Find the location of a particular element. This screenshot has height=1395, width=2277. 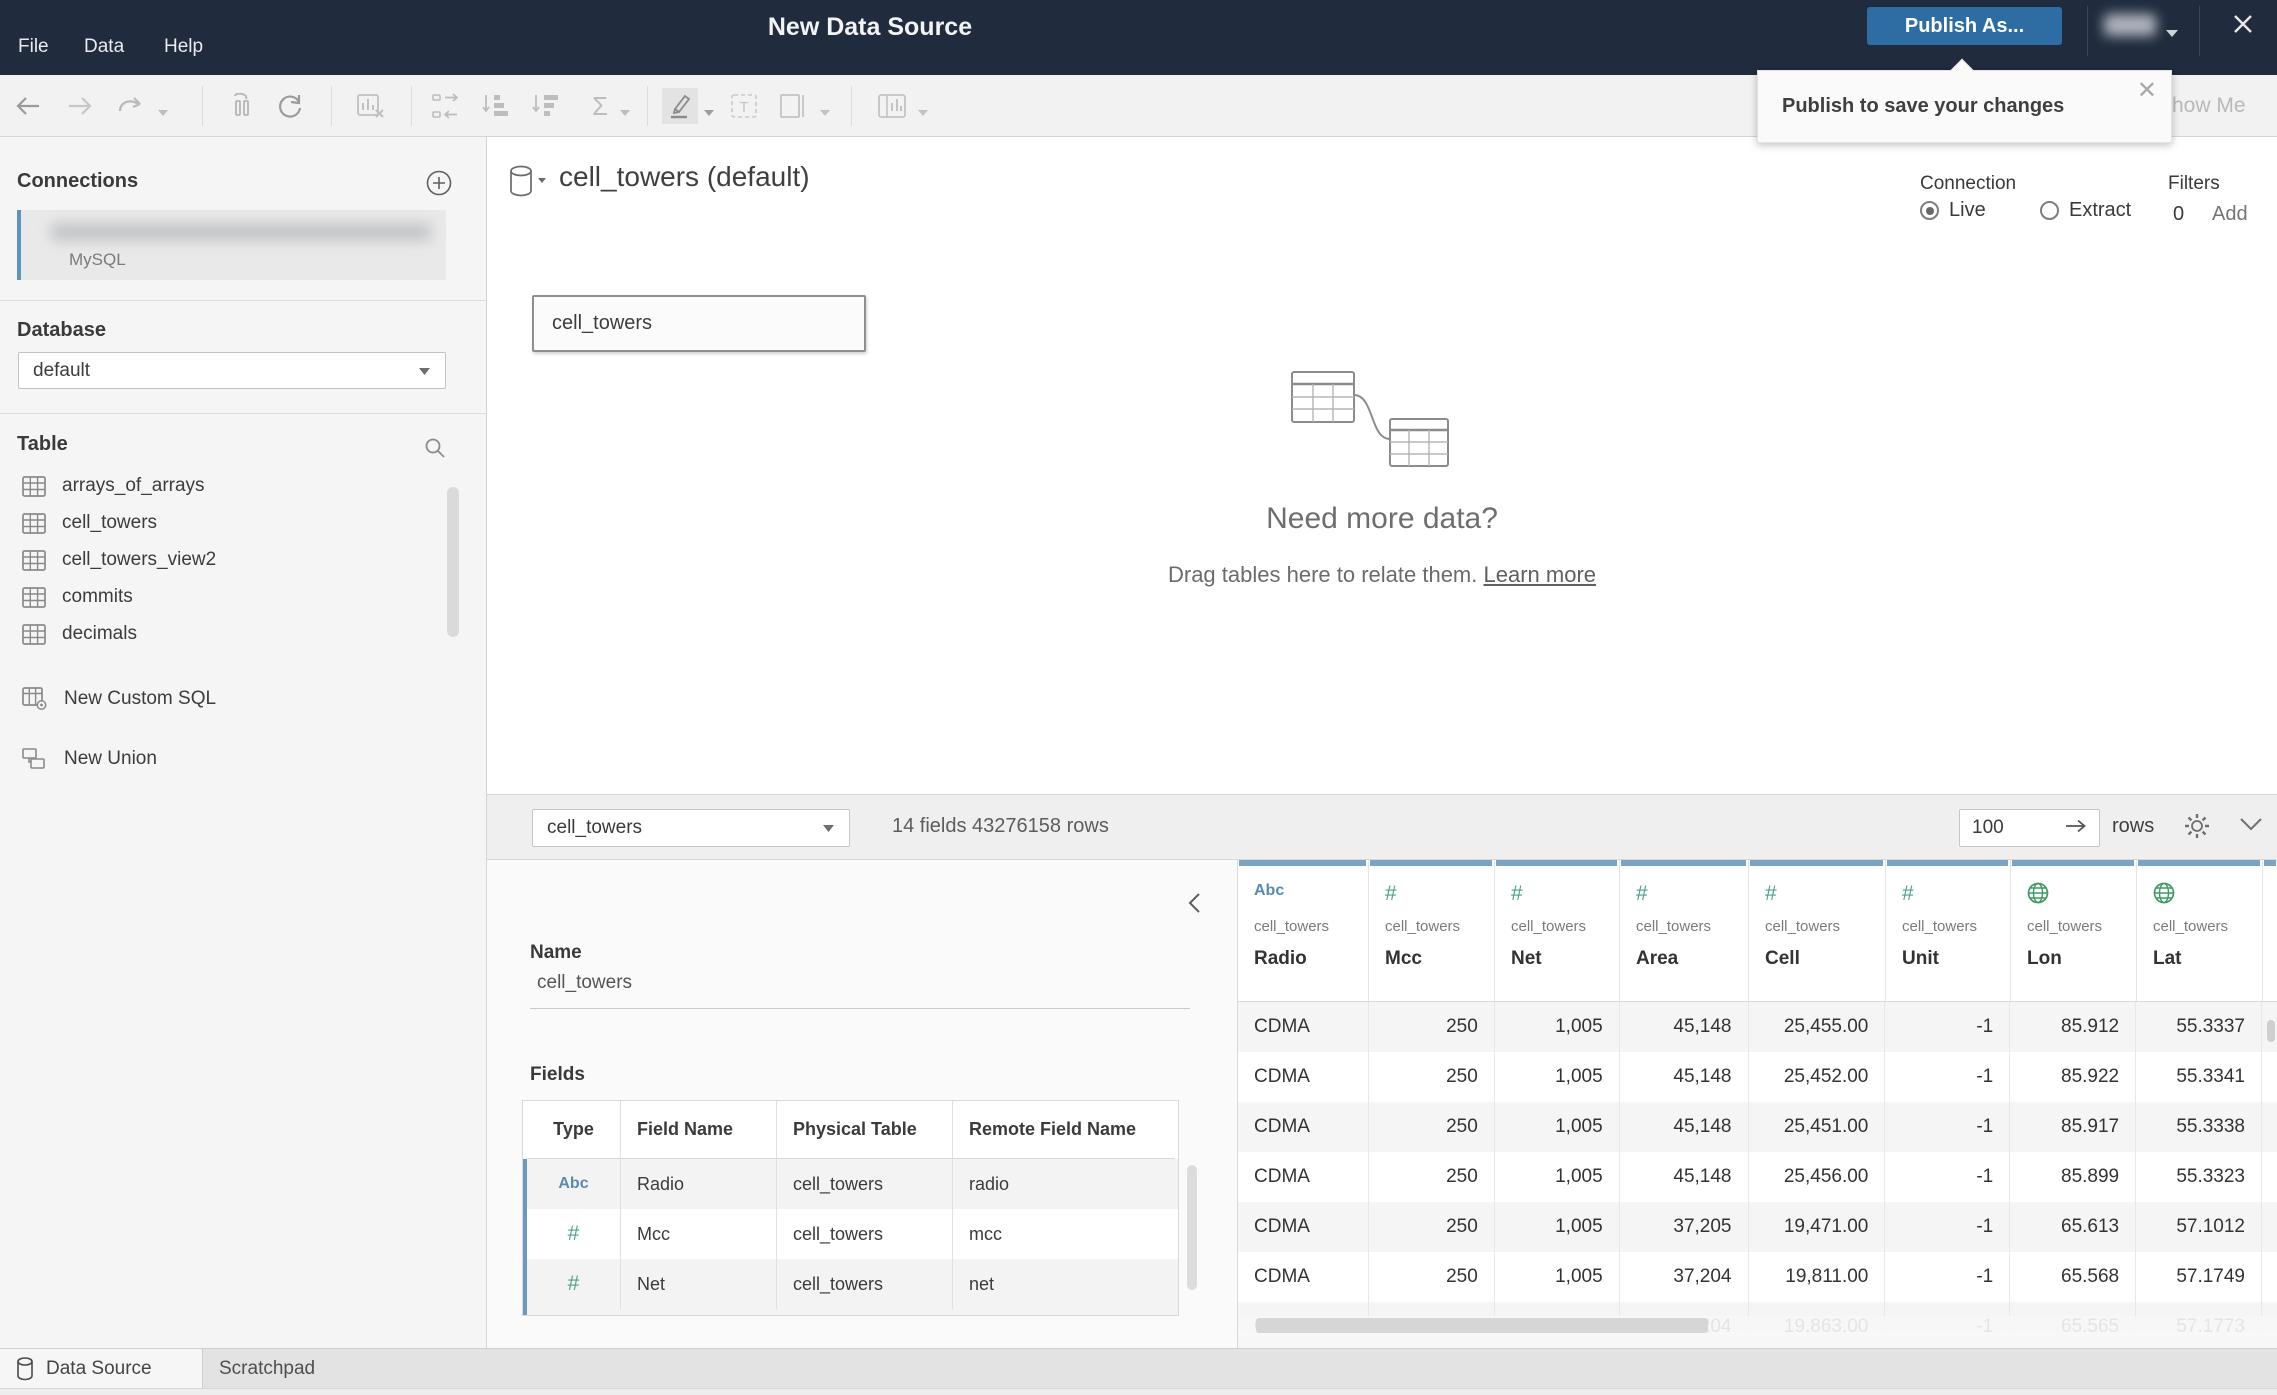

radio-selected-icon is located at coordinates (1929, 210).